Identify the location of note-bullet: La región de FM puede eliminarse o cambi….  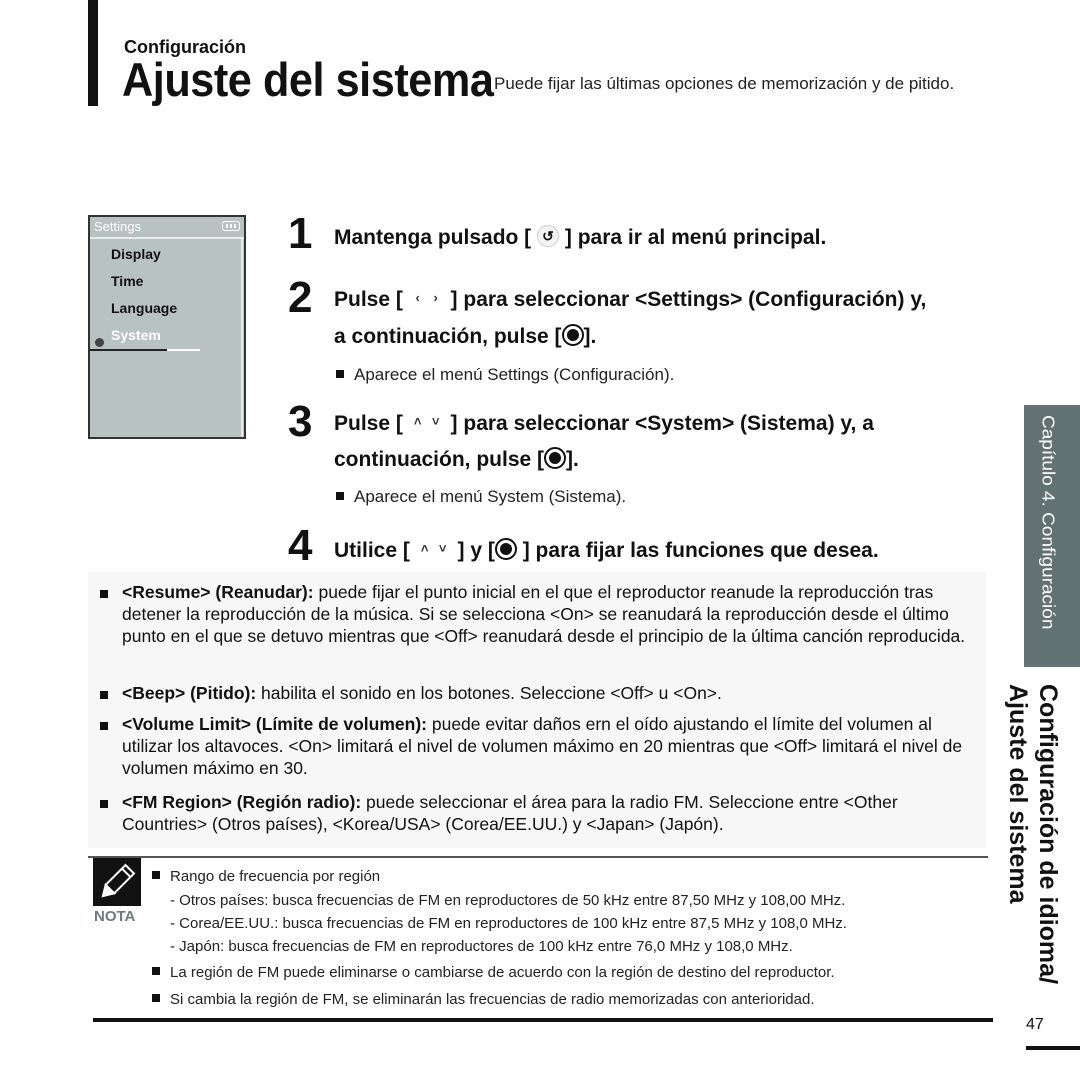
(493, 972).